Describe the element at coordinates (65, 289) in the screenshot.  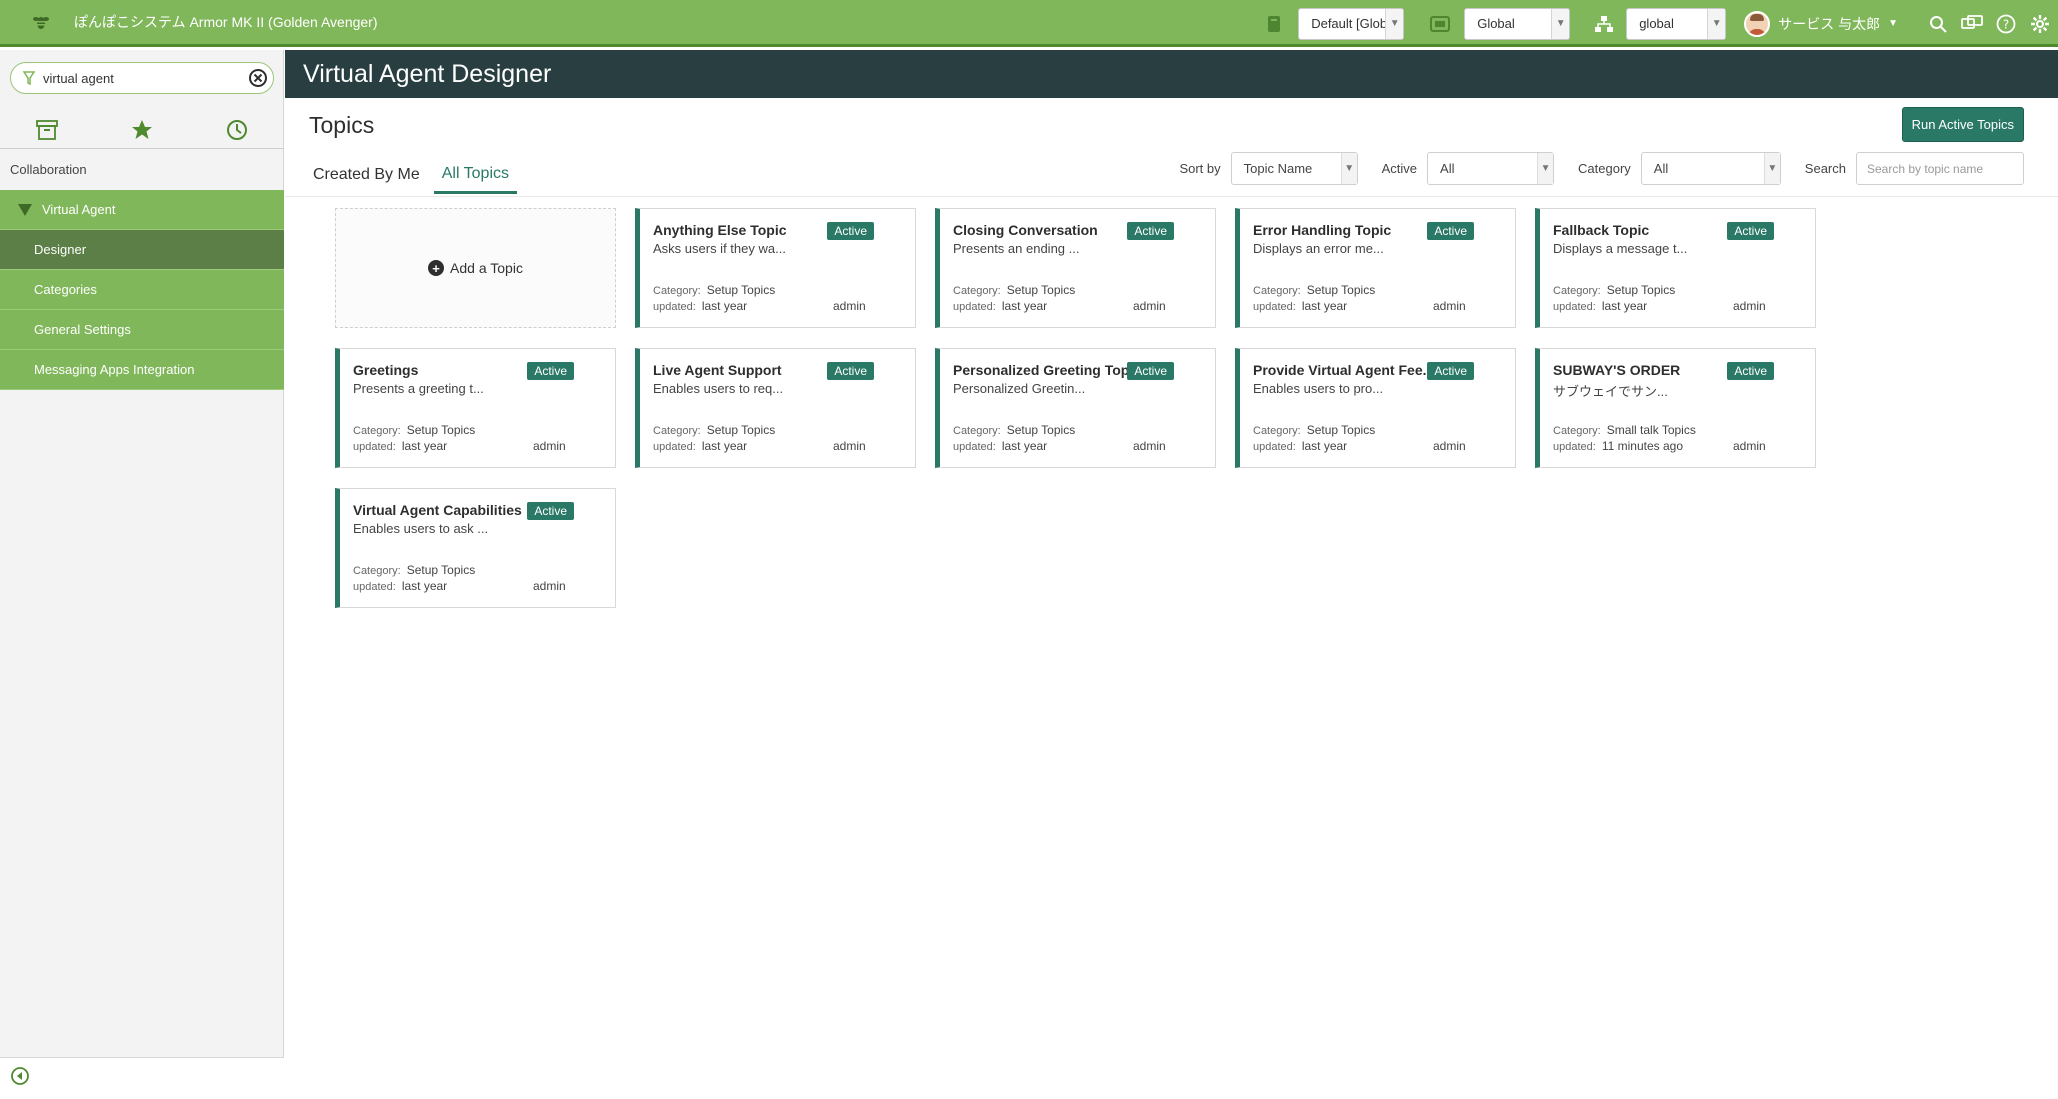
I see `module-label: Categories` at that location.